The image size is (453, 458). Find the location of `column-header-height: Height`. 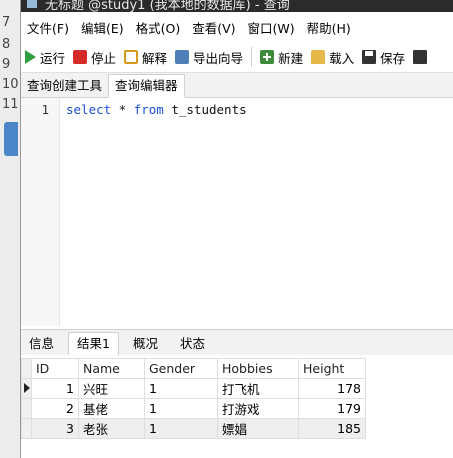

column-header-height: Height is located at coordinates (332, 368).